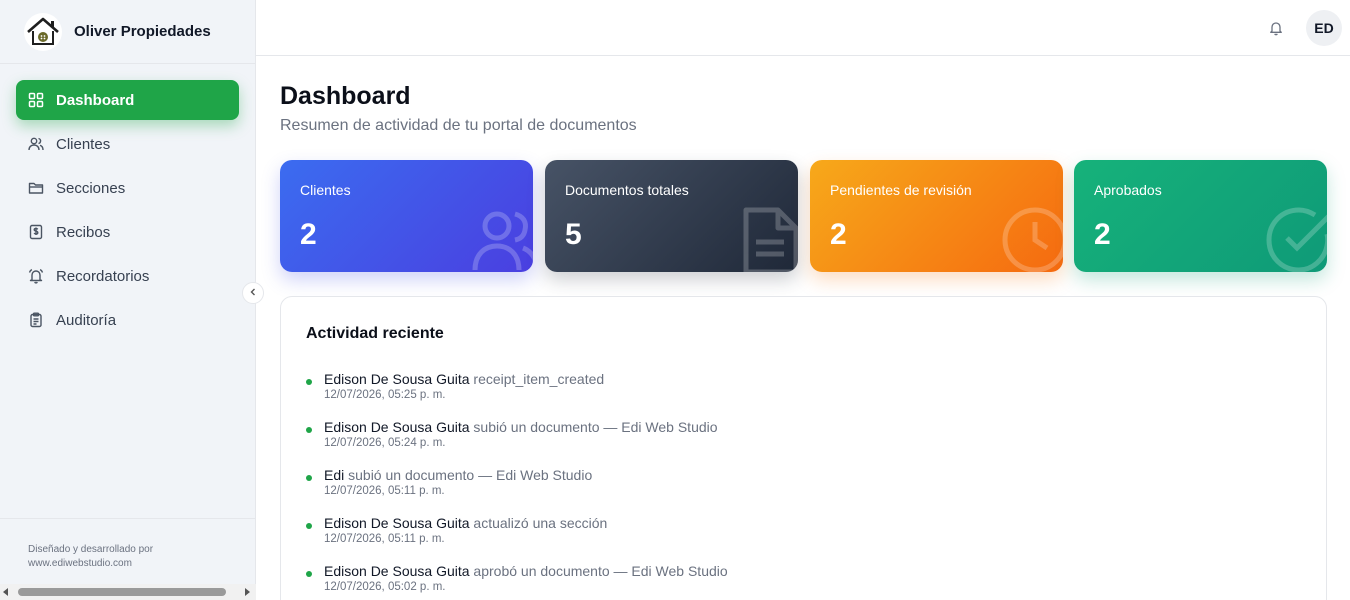  I want to click on sidebar-item-label: Recordatorios, so click(103, 276).